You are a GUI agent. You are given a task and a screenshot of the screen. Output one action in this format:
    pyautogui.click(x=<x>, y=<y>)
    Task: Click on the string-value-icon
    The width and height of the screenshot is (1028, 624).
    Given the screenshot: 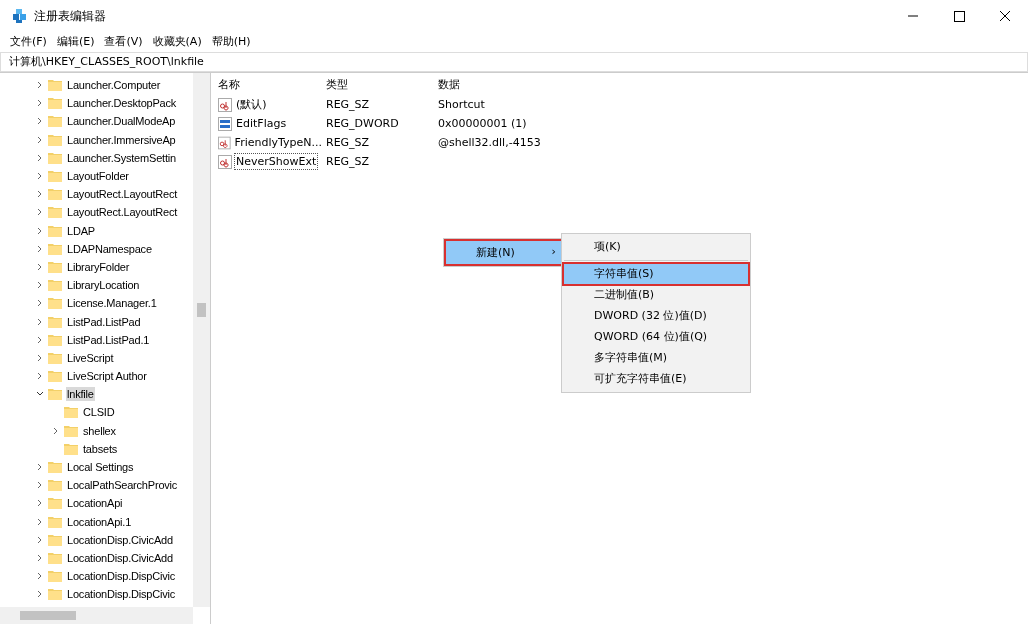 What is the action you would take?
    pyautogui.click(x=225, y=161)
    